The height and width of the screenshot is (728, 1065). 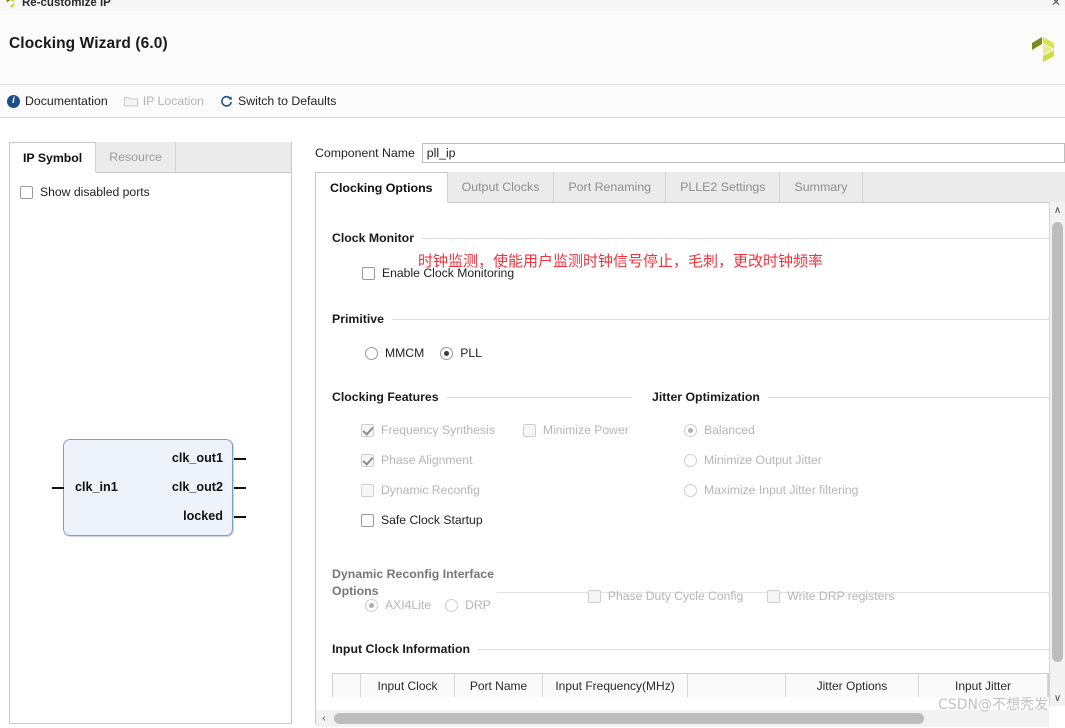 I want to click on tab-port-renaming-label: Port Renaming, so click(x=610, y=187).